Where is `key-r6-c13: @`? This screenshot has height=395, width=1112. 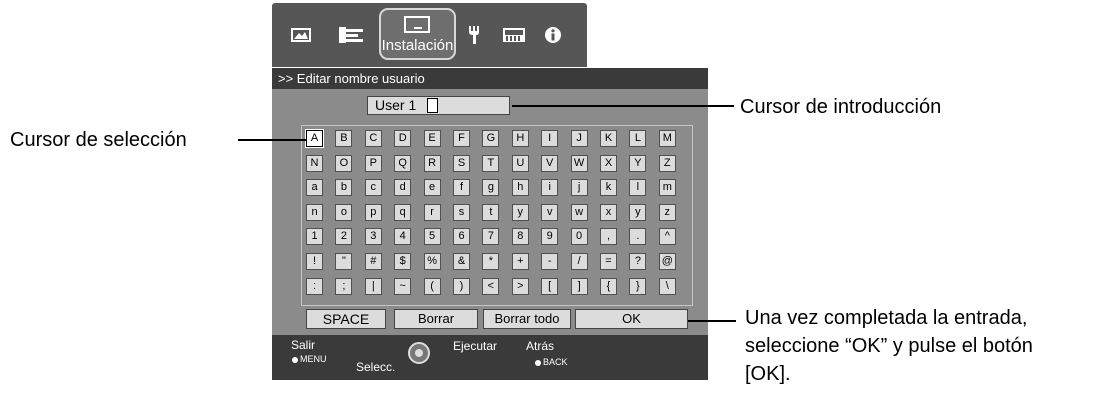
key-r6-c13: @ is located at coordinates (667, 261).